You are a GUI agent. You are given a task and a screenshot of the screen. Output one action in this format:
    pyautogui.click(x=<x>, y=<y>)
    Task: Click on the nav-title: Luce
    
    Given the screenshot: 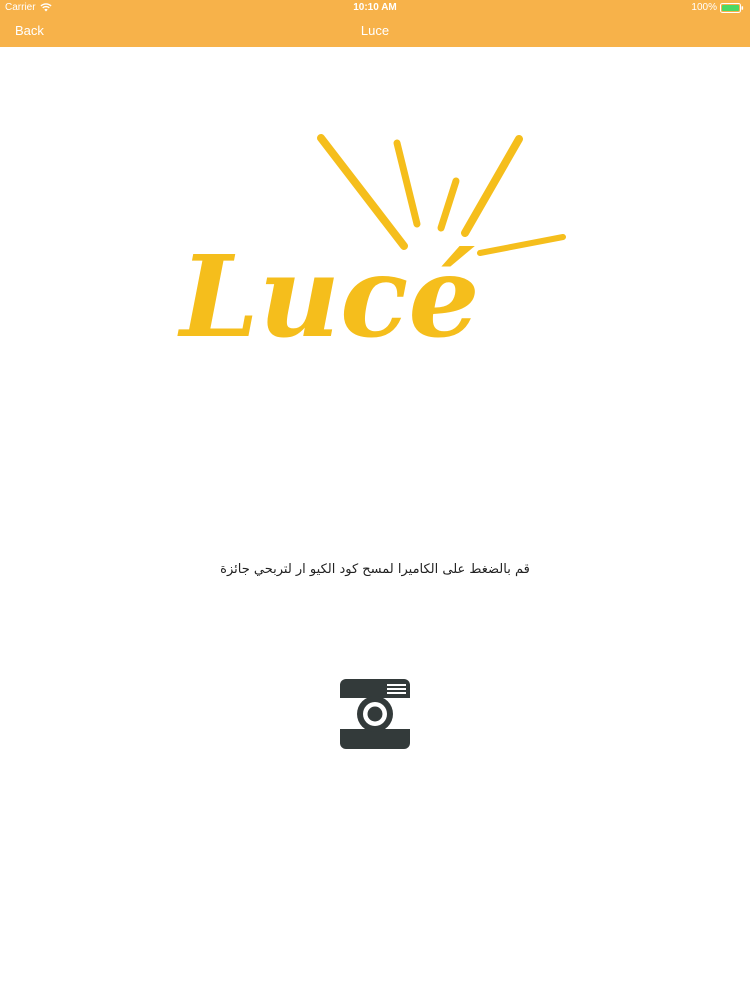 What is the action you would take?
    pyautogui.click(x=375, y=30)
    